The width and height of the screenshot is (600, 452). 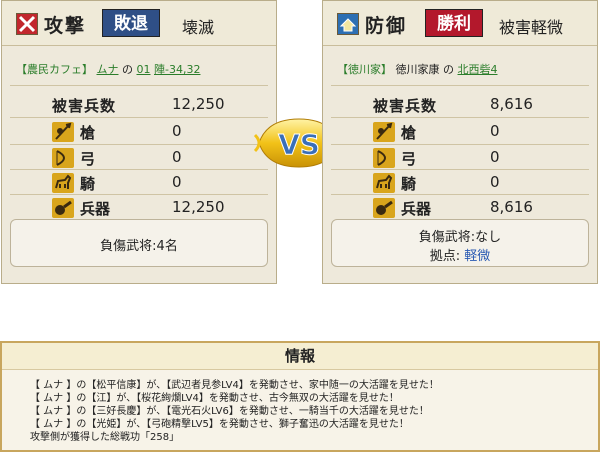 I want to click on attack-unit-label: 兵器, so click(x=95, y=209).